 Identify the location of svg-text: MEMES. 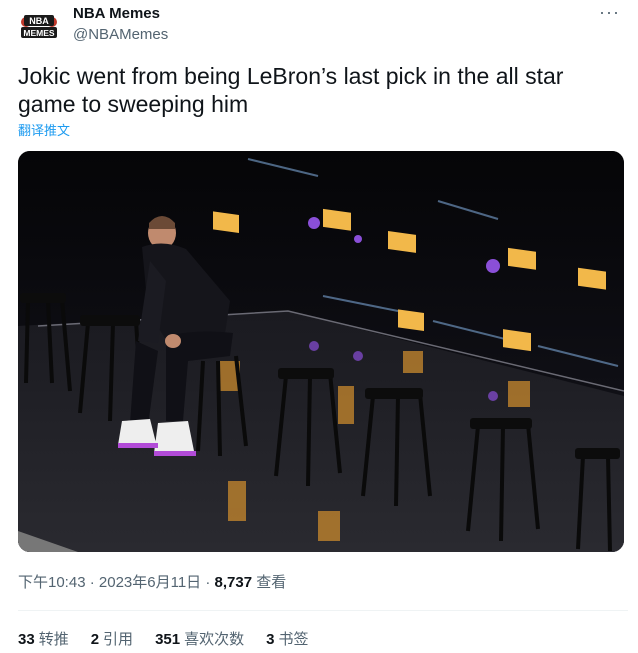
(39, 33).